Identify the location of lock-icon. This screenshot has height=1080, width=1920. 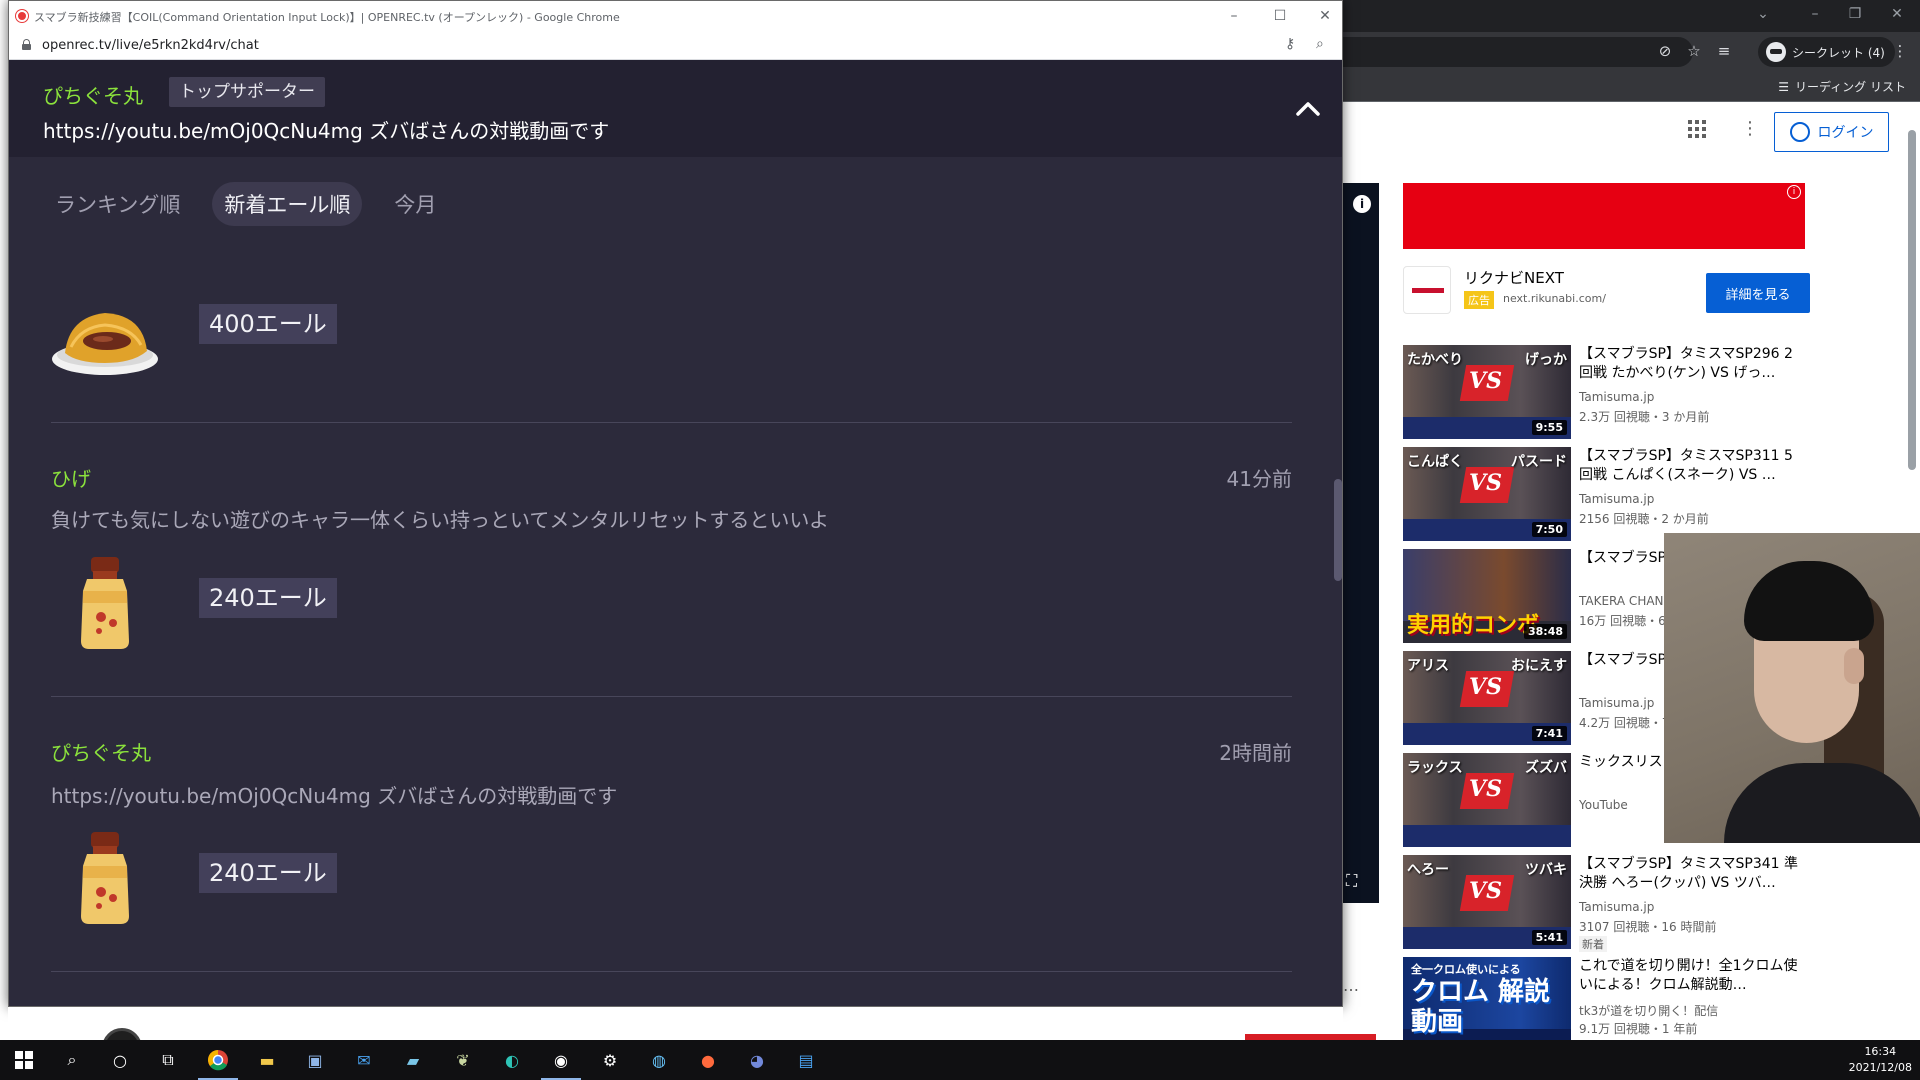
(26, 44).